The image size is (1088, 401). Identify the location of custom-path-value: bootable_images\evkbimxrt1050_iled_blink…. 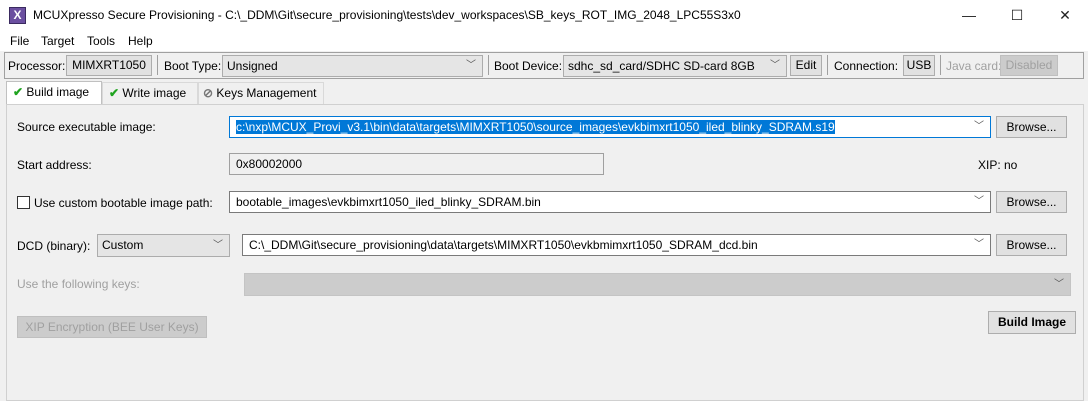
(388, 202).